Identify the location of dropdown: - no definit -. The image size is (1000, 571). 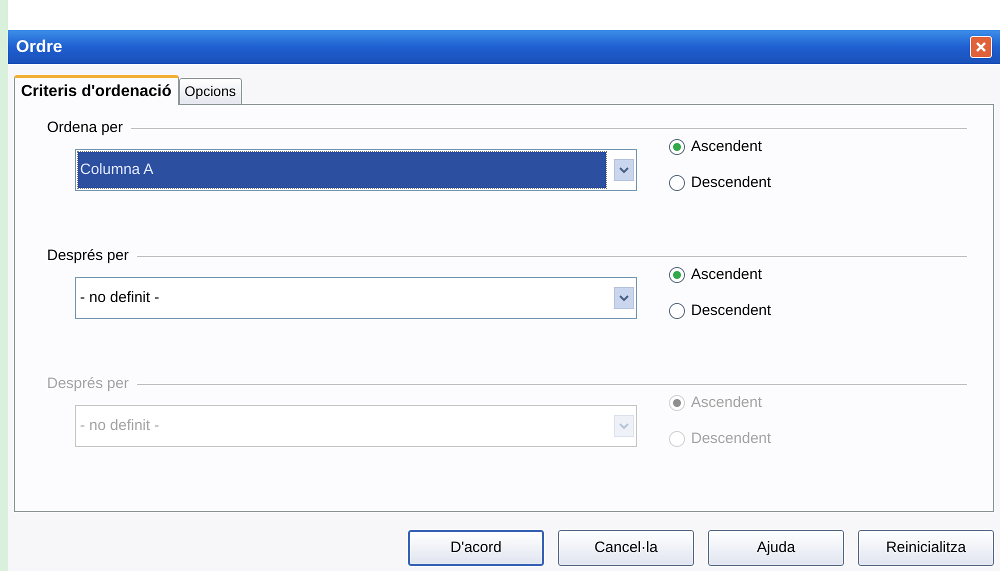
(356, 298).